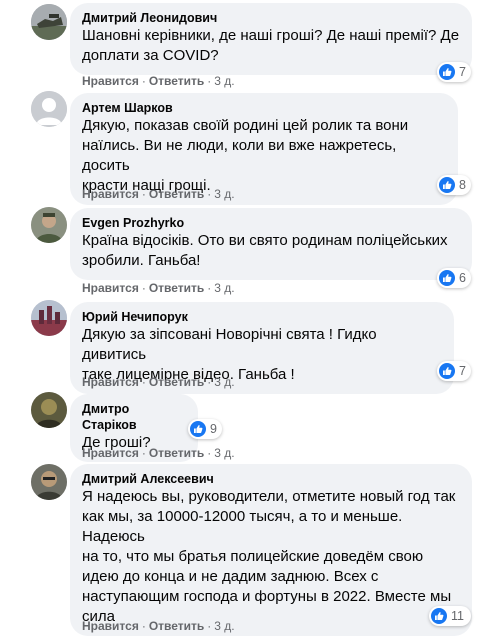 The height and width of the screenshot is (636, 497). Describe the element at coordinates (271, 18) in the screenshot. I see `comment-author: Дмитрий Леонидович` at that location.